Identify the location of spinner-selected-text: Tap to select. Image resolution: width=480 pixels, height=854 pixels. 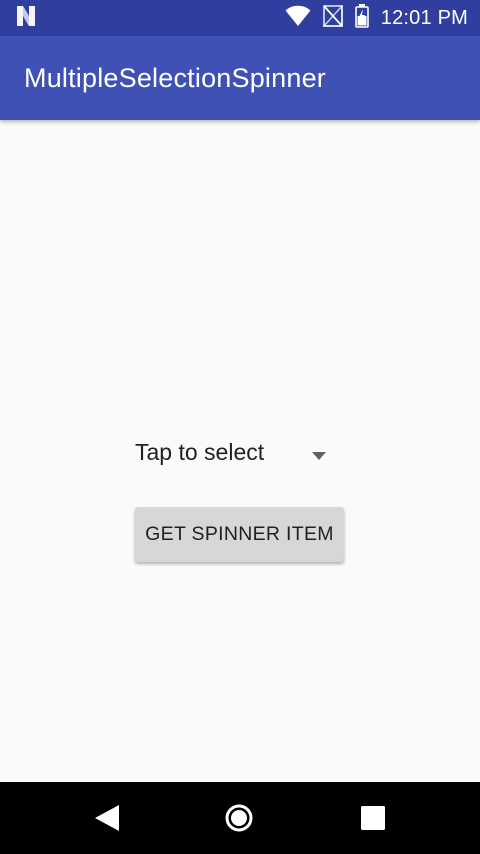
(200, 452).